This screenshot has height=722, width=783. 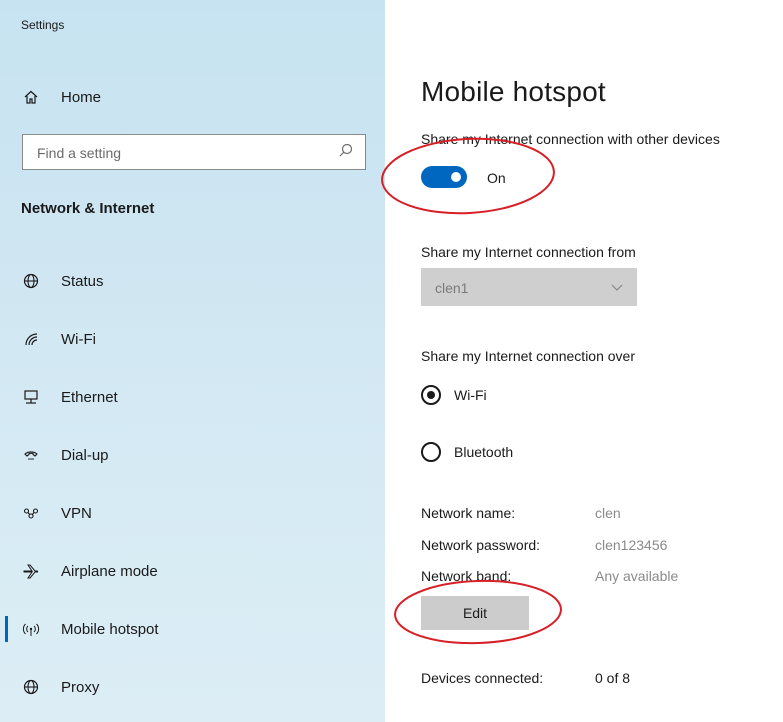 What do you see at coordinates (631, 545) in the screenshot?
I see `network-password-value: clen123456` at bounding box center [631, 545].